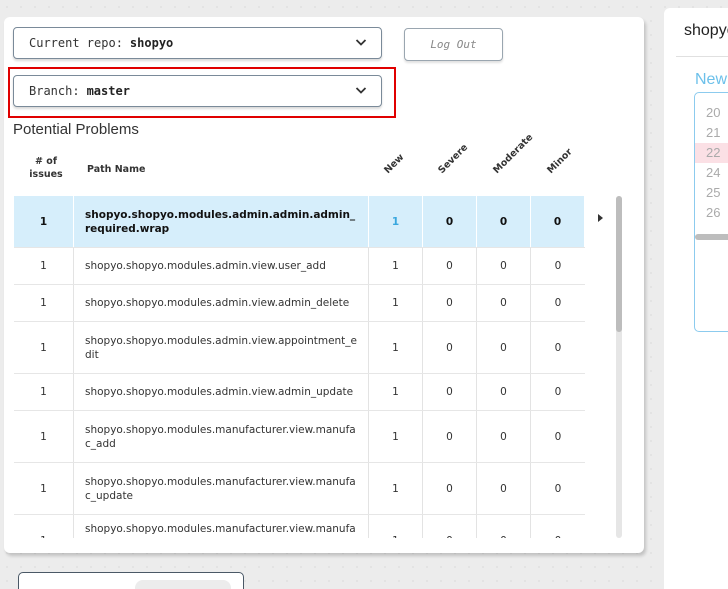 The image size is (728, 589). I want to click on calendar-day: 24, so click(711, 173).